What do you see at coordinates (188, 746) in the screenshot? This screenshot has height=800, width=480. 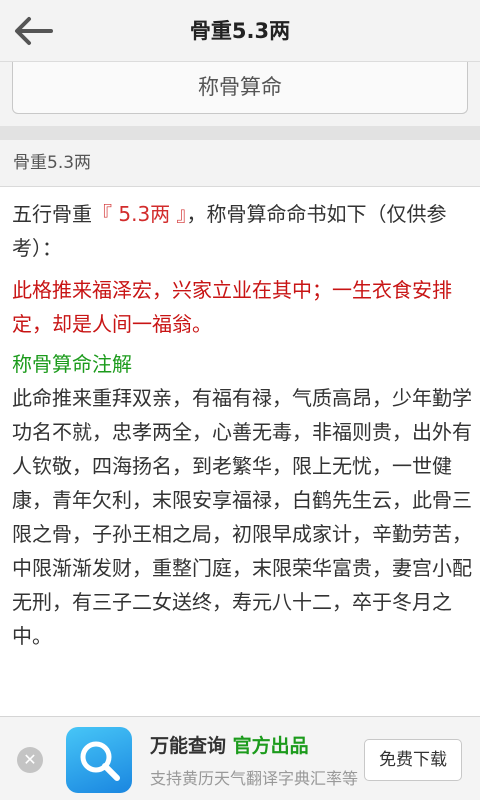 I see `ad-app-name: 万能查询` at bounding box center [188, 746].